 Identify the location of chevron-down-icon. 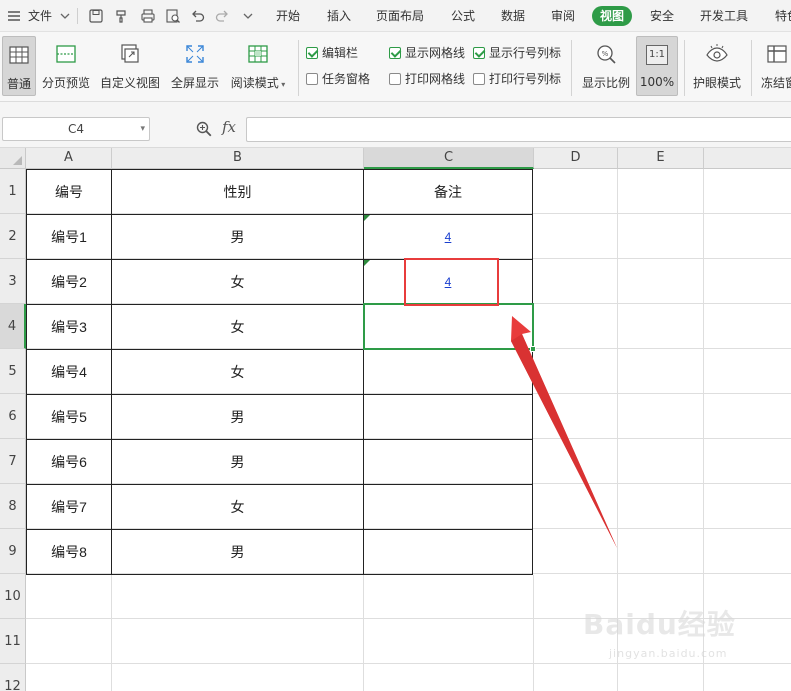
(65, 16).